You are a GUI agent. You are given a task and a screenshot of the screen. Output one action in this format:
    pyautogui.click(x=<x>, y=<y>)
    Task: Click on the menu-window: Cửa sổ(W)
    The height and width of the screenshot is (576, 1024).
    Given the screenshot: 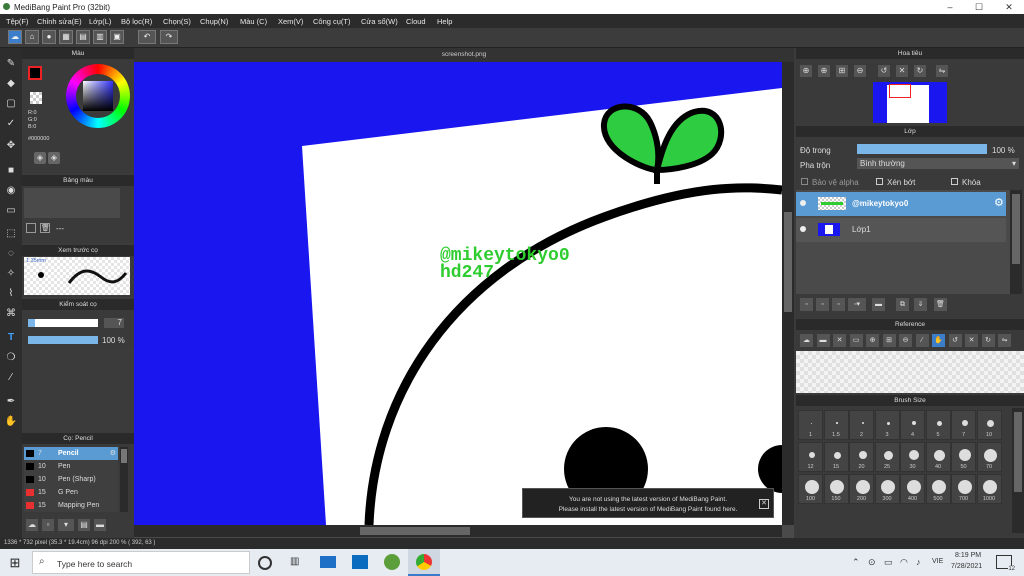 What is the action you would take?
    pyautogui.click(x=379, y=21)
    